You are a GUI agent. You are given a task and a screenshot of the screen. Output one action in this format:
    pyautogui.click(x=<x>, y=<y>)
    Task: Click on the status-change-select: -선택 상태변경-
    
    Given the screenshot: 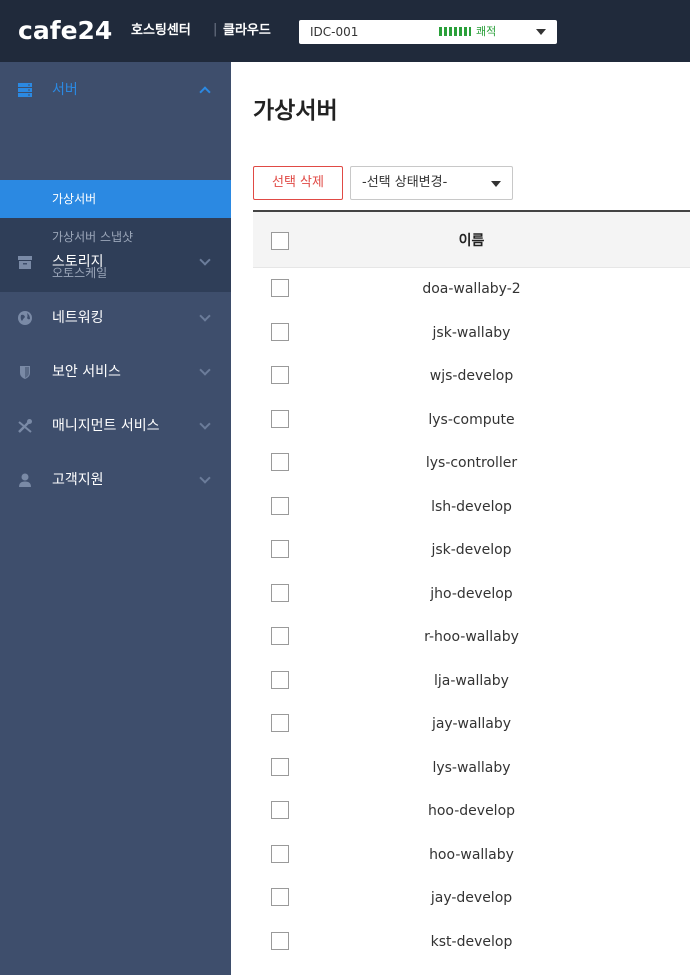 What is the action you would take?
    pyautogui.click(x=431, y=183)
    